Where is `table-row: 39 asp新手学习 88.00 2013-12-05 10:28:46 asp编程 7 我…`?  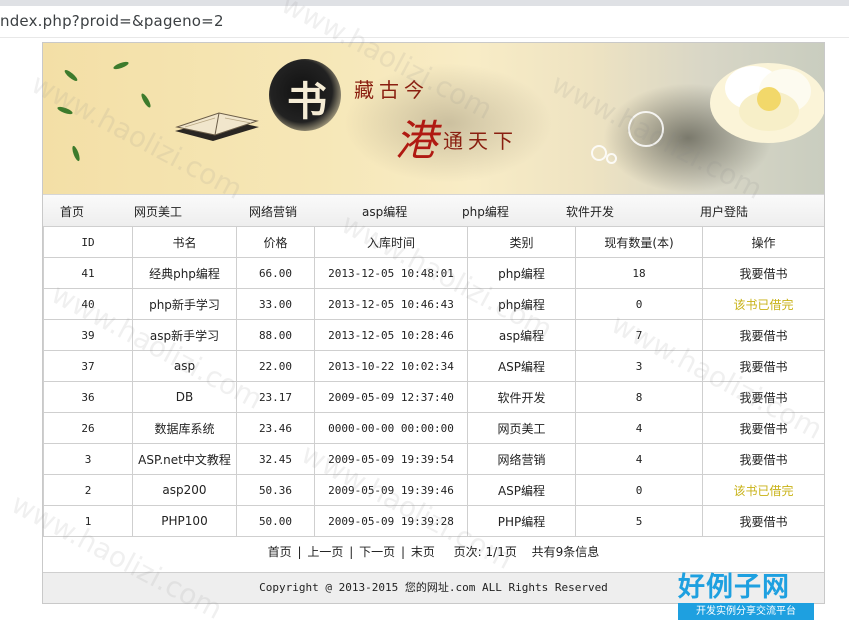
table-row: 39 asp新手学习 88.00 2013-12-05 10:28:46 asp编程 7 我… is located at coordinates (433, 335).